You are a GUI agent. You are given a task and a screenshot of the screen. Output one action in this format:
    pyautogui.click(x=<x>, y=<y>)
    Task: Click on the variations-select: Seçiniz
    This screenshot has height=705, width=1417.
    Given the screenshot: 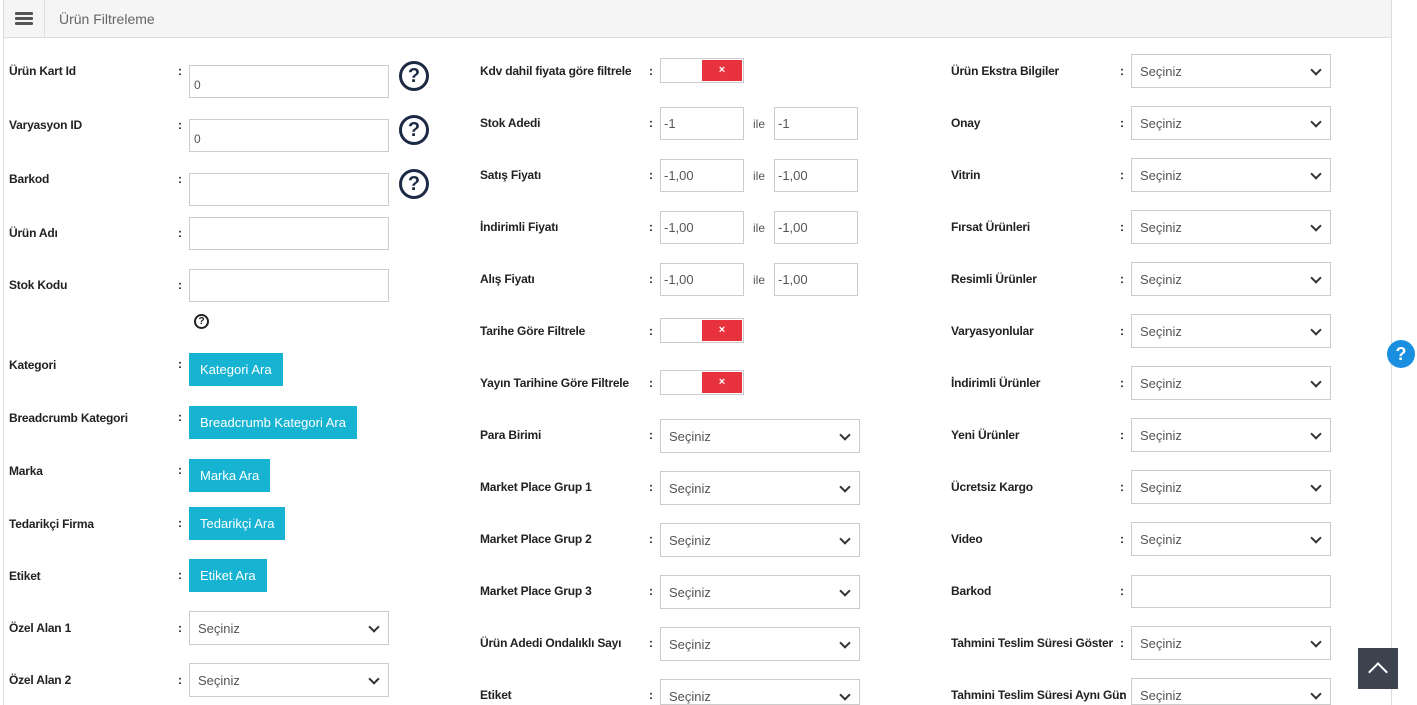 What is the action you would take?
    pyautogui.click(x=1231, y=331)
    